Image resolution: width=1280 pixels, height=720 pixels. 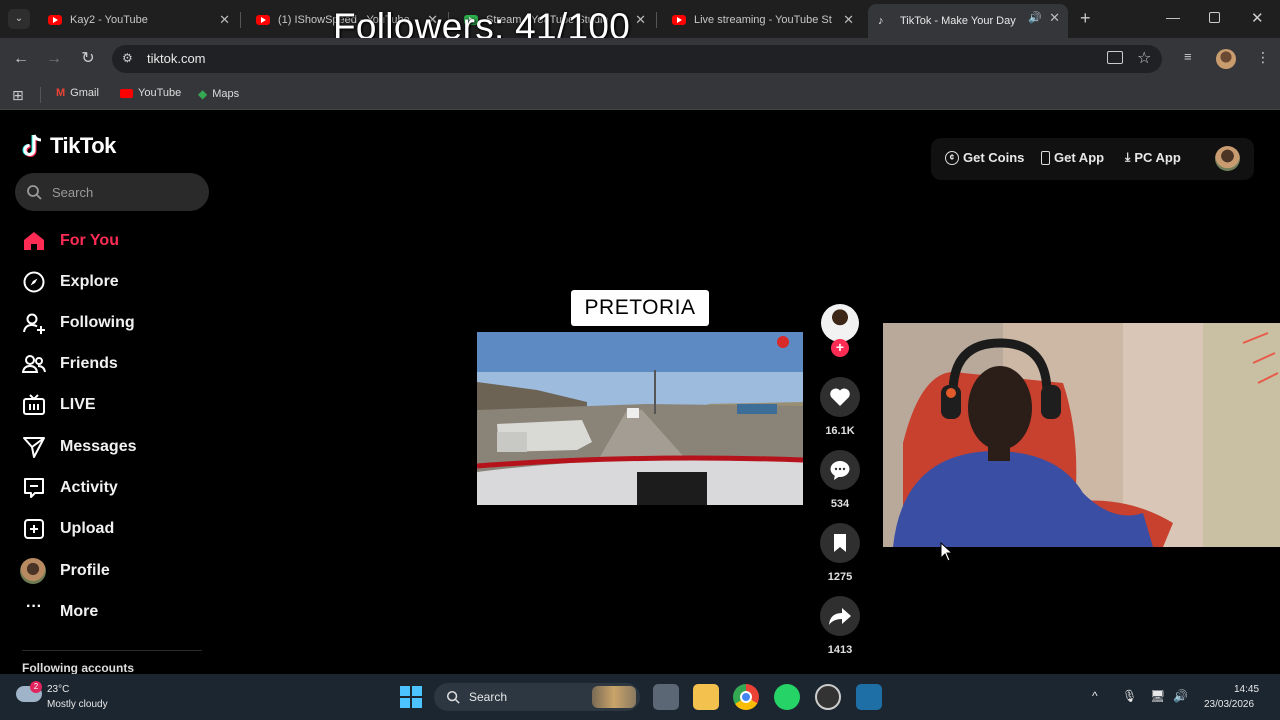 What do you see at coordinates (1045, 157) in the screenshot?
I see `phone-icon` at bounding box center [1045, 157].